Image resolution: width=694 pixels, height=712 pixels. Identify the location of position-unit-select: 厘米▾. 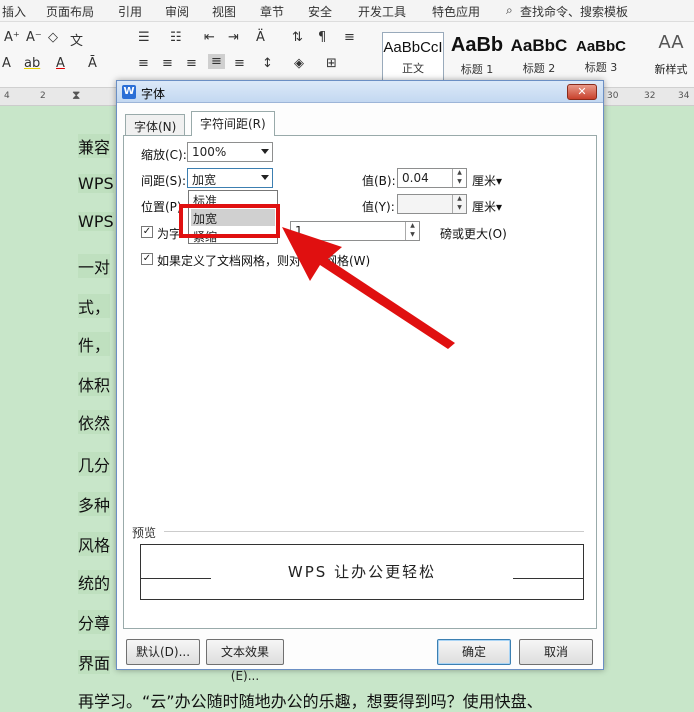
(487, 206).